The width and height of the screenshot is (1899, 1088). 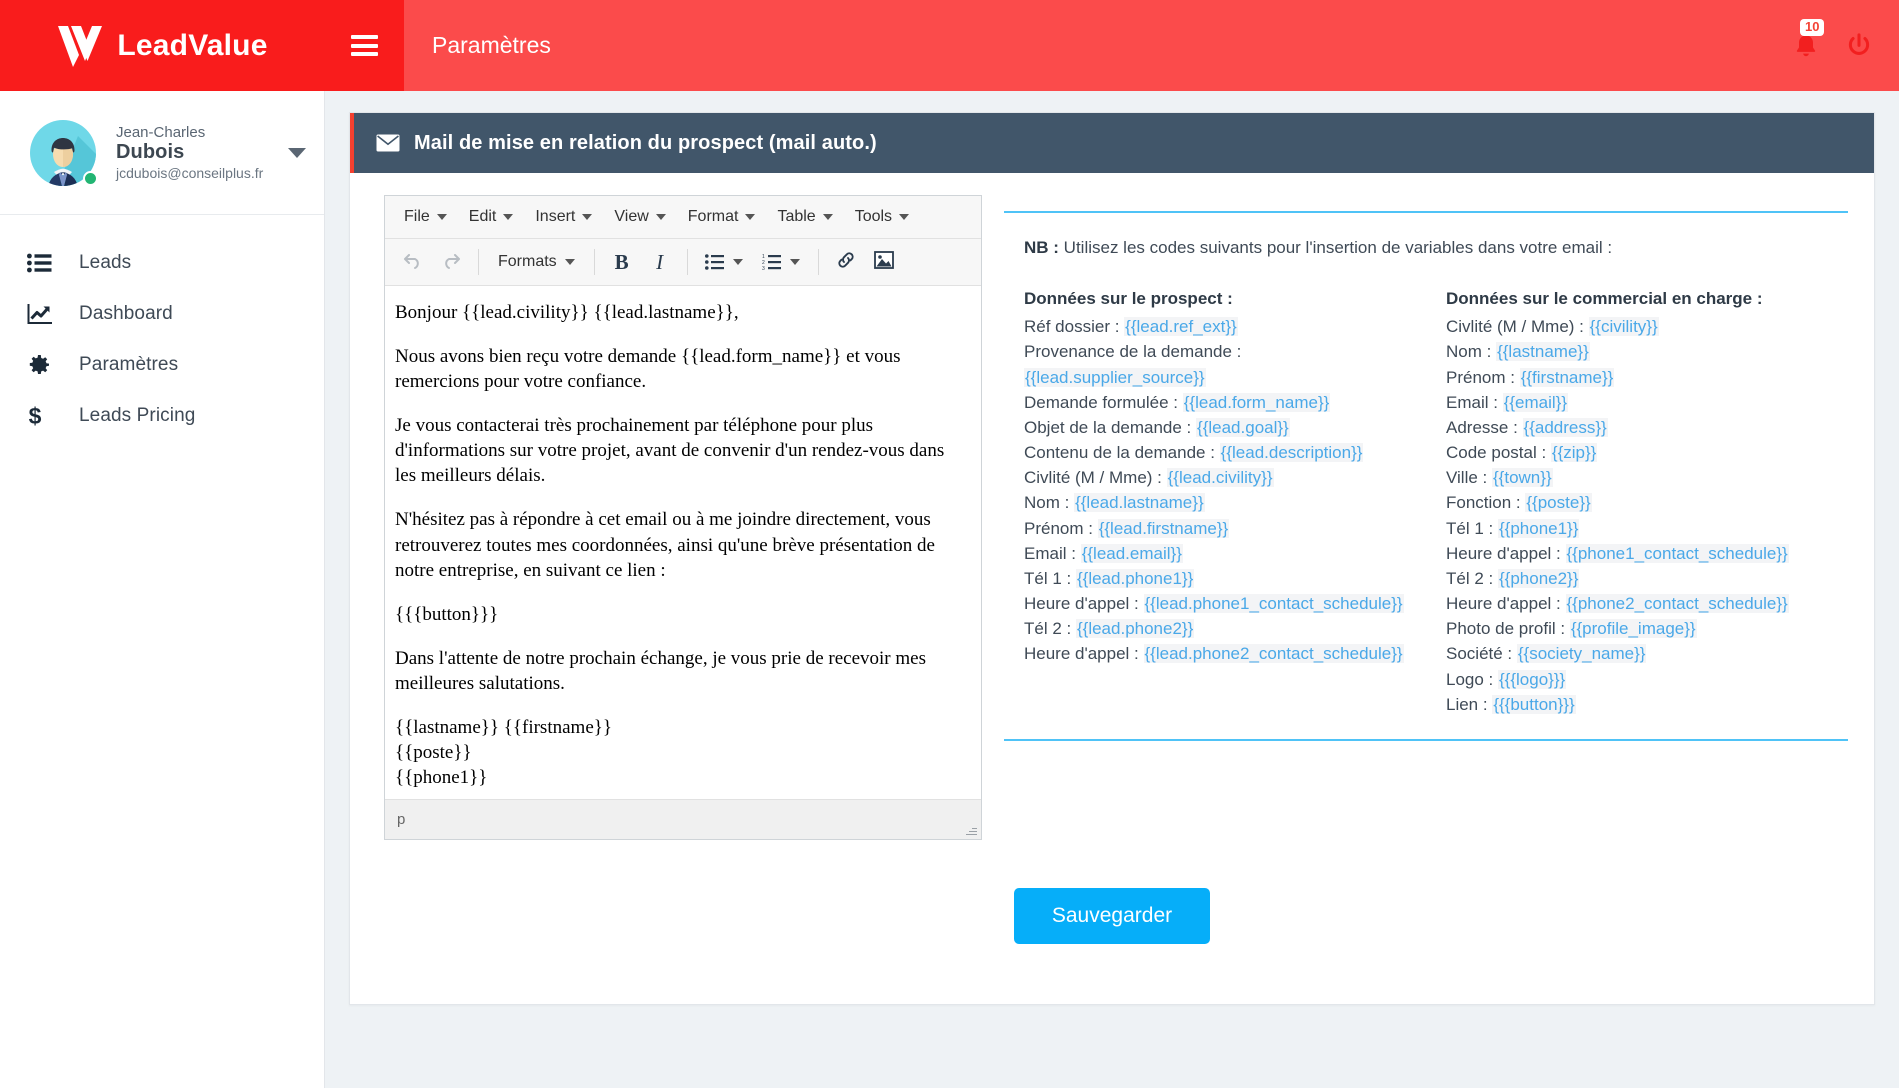 I want to click on notifications-button: 10, so click(x=1809, y=39).